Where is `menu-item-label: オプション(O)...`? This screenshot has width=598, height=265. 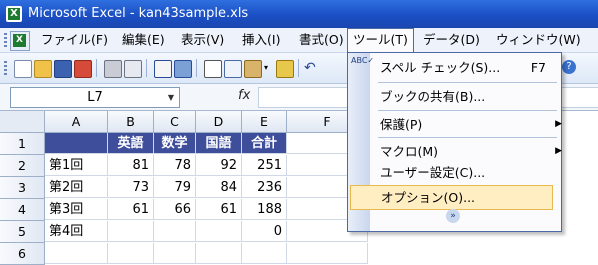 menu-item-label: オプション(O)... is located at coordinates (428, 197).